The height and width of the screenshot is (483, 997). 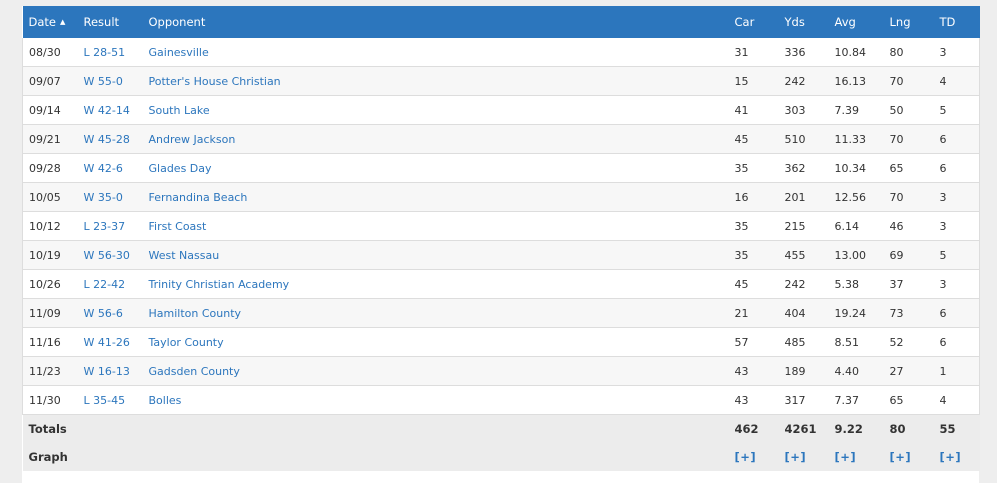 I want to click on game-result-link: W 56-30, so click(x=110, y=255).